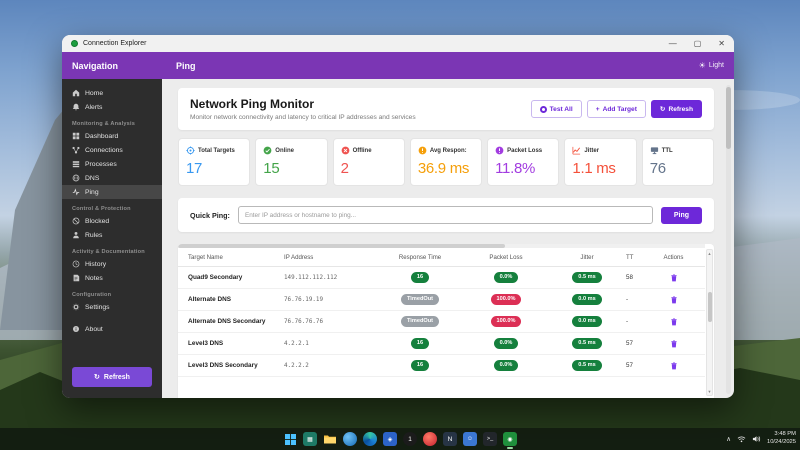 The image size is (800, 450). I want to click on sun-icon: ☀, so click(702, 65).